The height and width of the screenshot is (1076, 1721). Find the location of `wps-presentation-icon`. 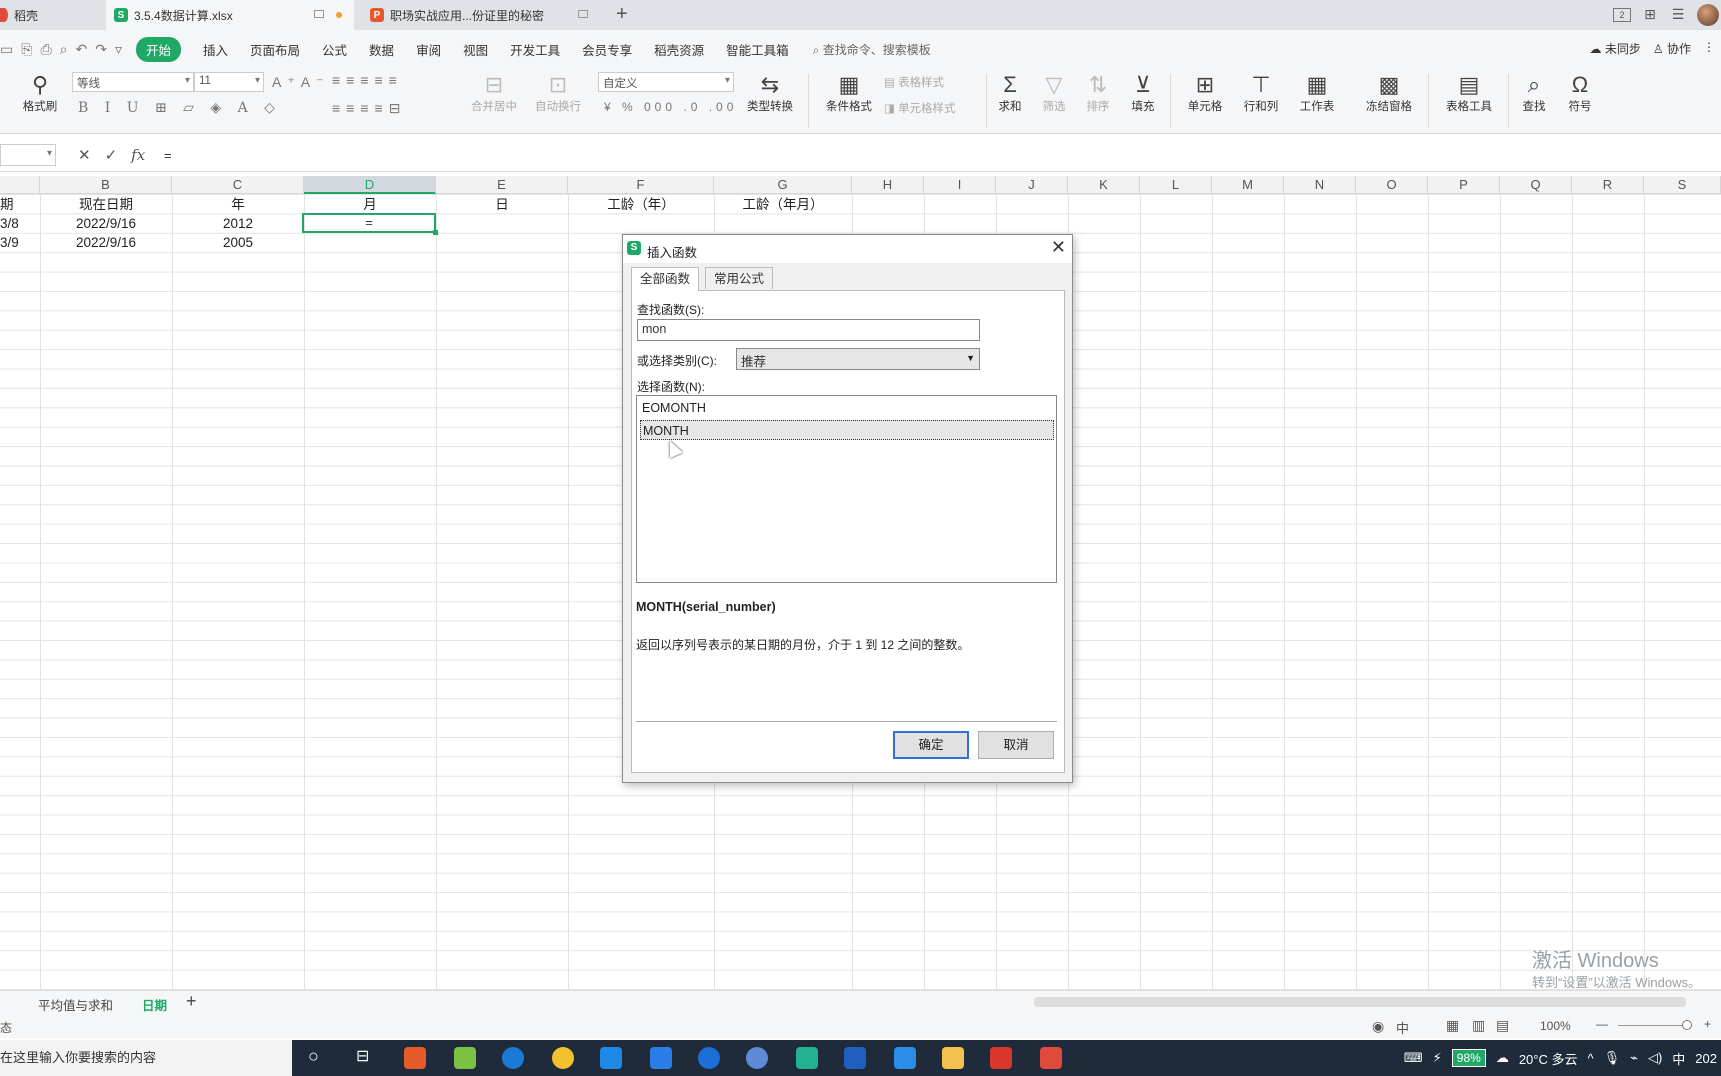

wps-presentation-icon is located at coordinates (1051, 1058).